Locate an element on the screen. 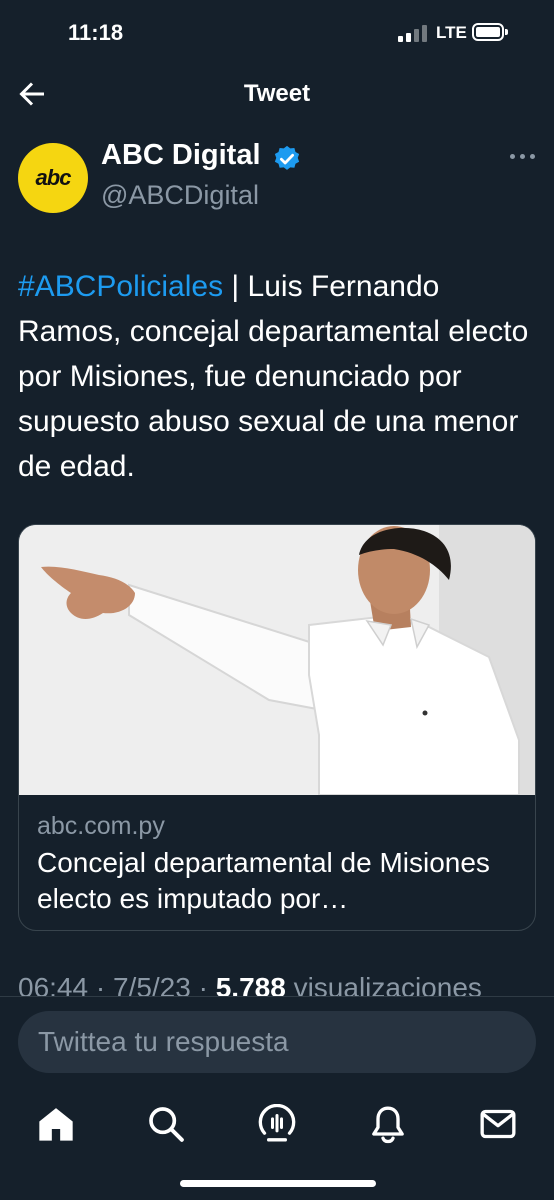  home-indicator is located at coordinates (278, 1183).